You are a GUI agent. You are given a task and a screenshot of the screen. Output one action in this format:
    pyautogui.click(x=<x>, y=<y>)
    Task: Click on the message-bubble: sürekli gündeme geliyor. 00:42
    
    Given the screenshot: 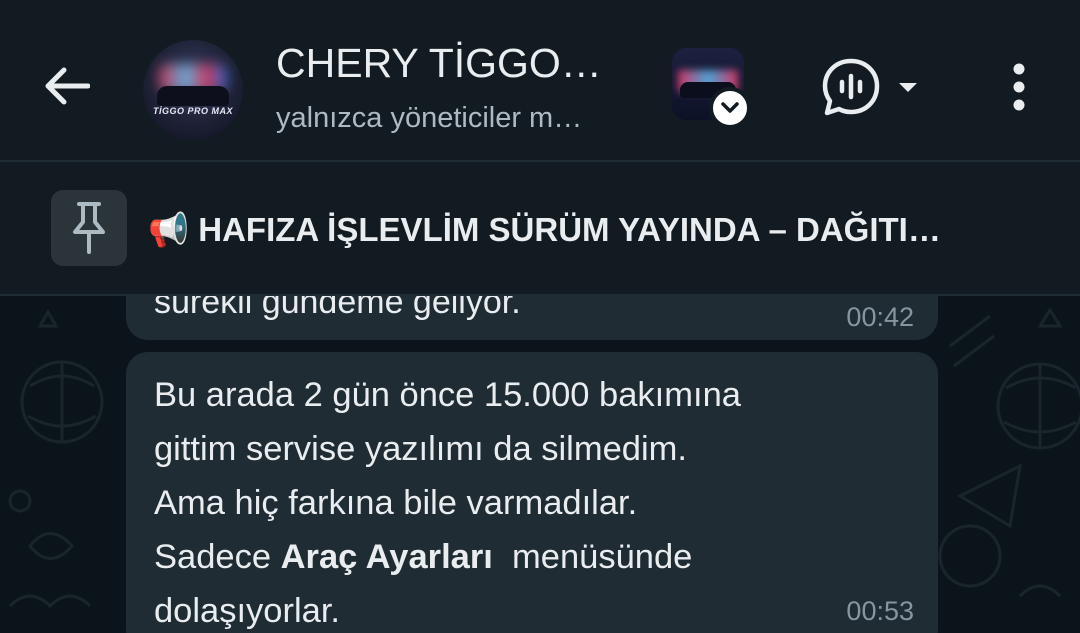 What is the action you would take?
    pyautogui.click(x=532, y=318)
    